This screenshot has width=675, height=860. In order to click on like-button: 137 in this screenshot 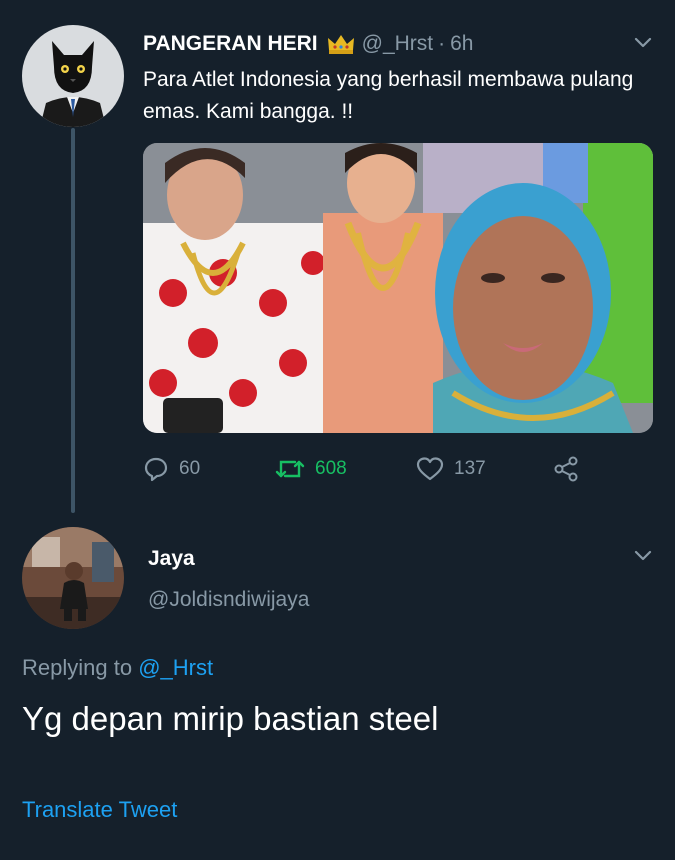, I will do `click(451, 469)`.